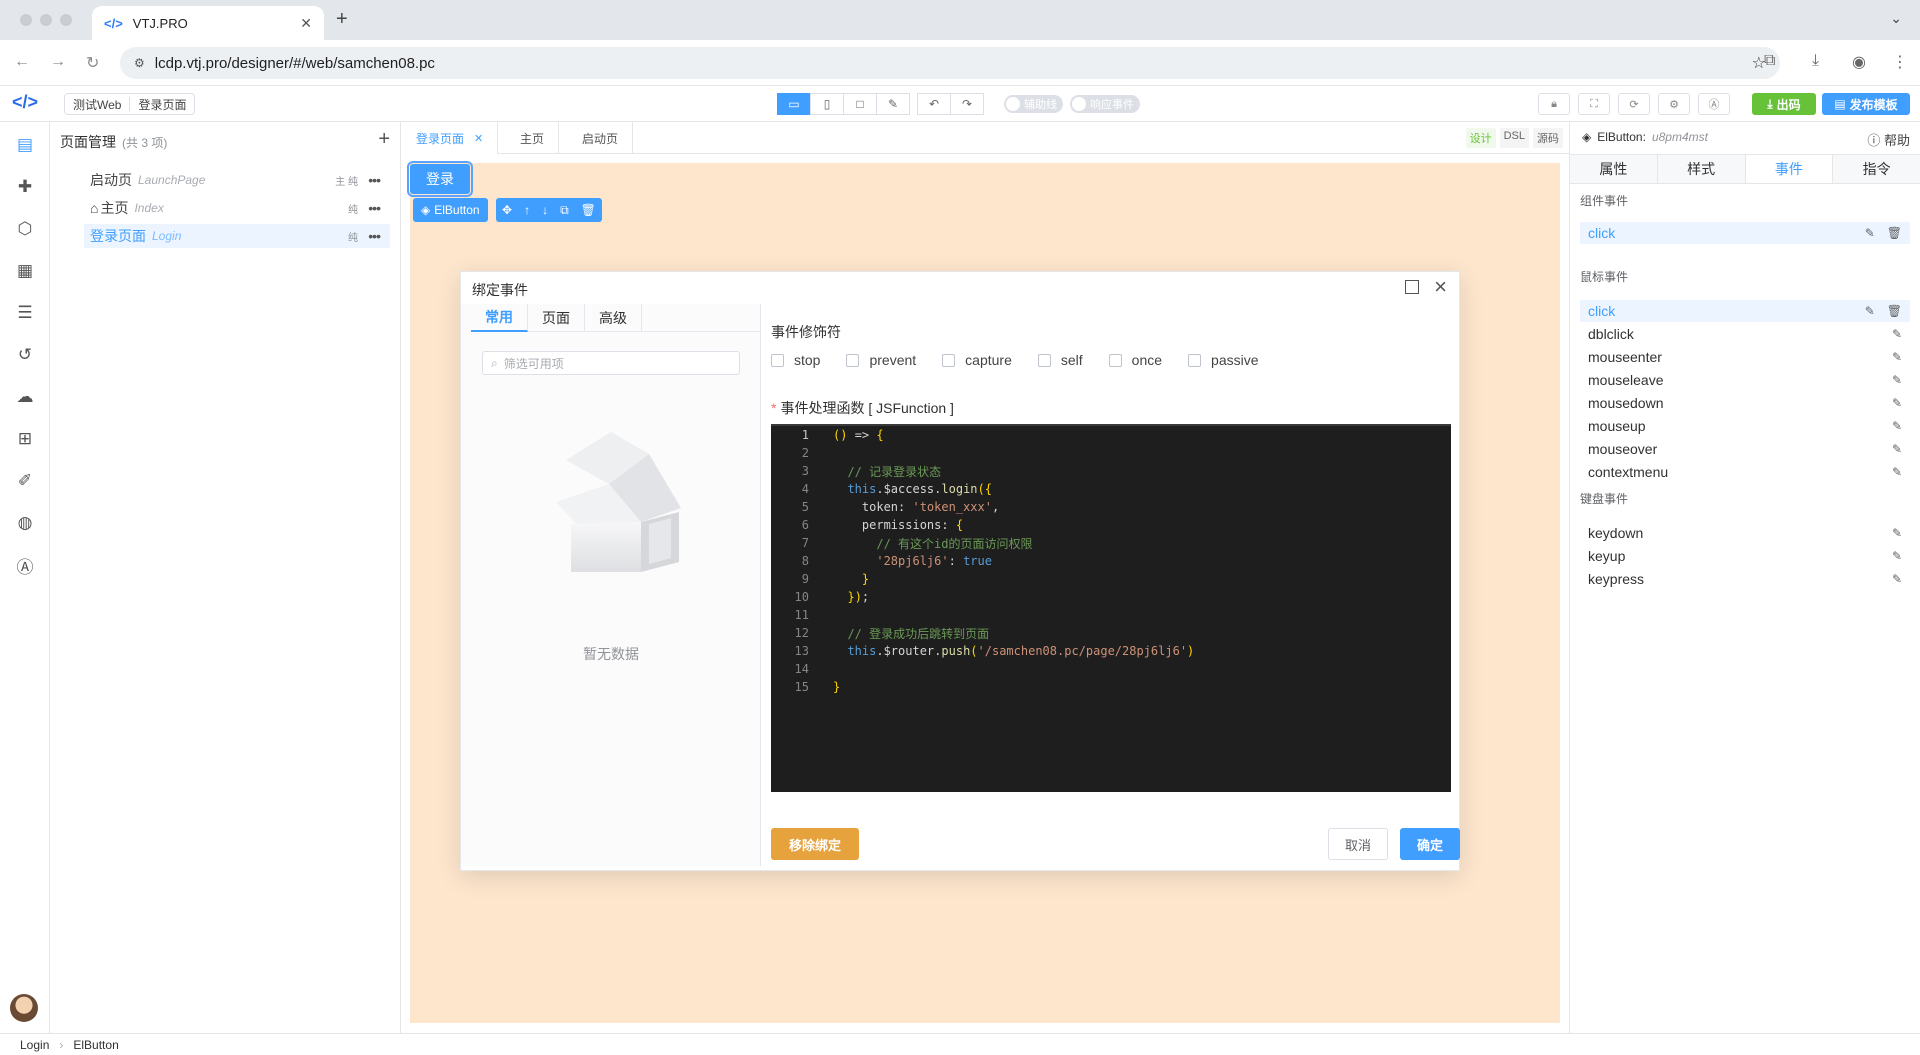 The image size is (1920, 1055). Describe the element at coordinates (25, 229) in the screenshot. I see `components-cube-icon: ⬡` at that location.